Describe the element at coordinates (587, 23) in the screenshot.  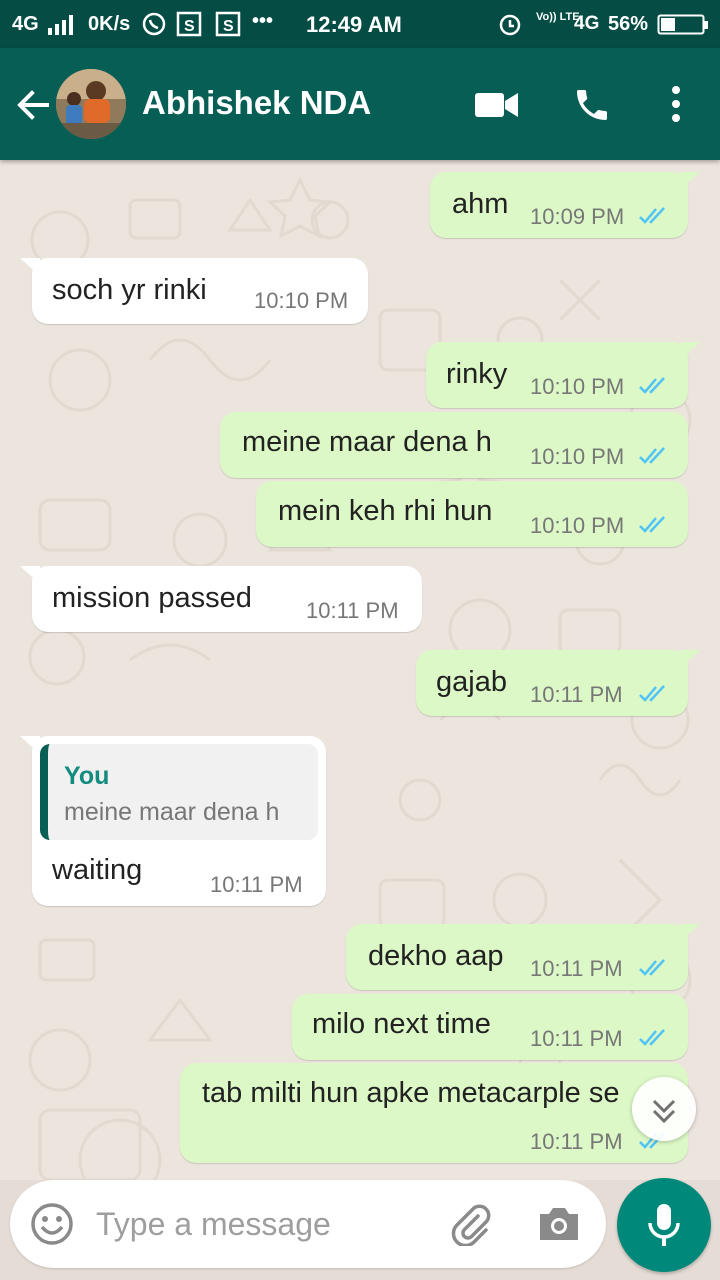
I see `network-type-right: 4G` at that location.